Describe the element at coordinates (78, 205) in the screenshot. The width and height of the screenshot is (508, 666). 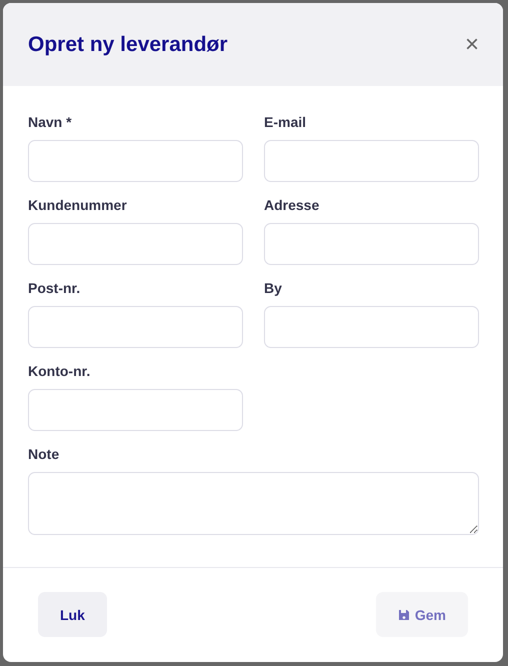
I see `field-label: Kundenummer` at that location.